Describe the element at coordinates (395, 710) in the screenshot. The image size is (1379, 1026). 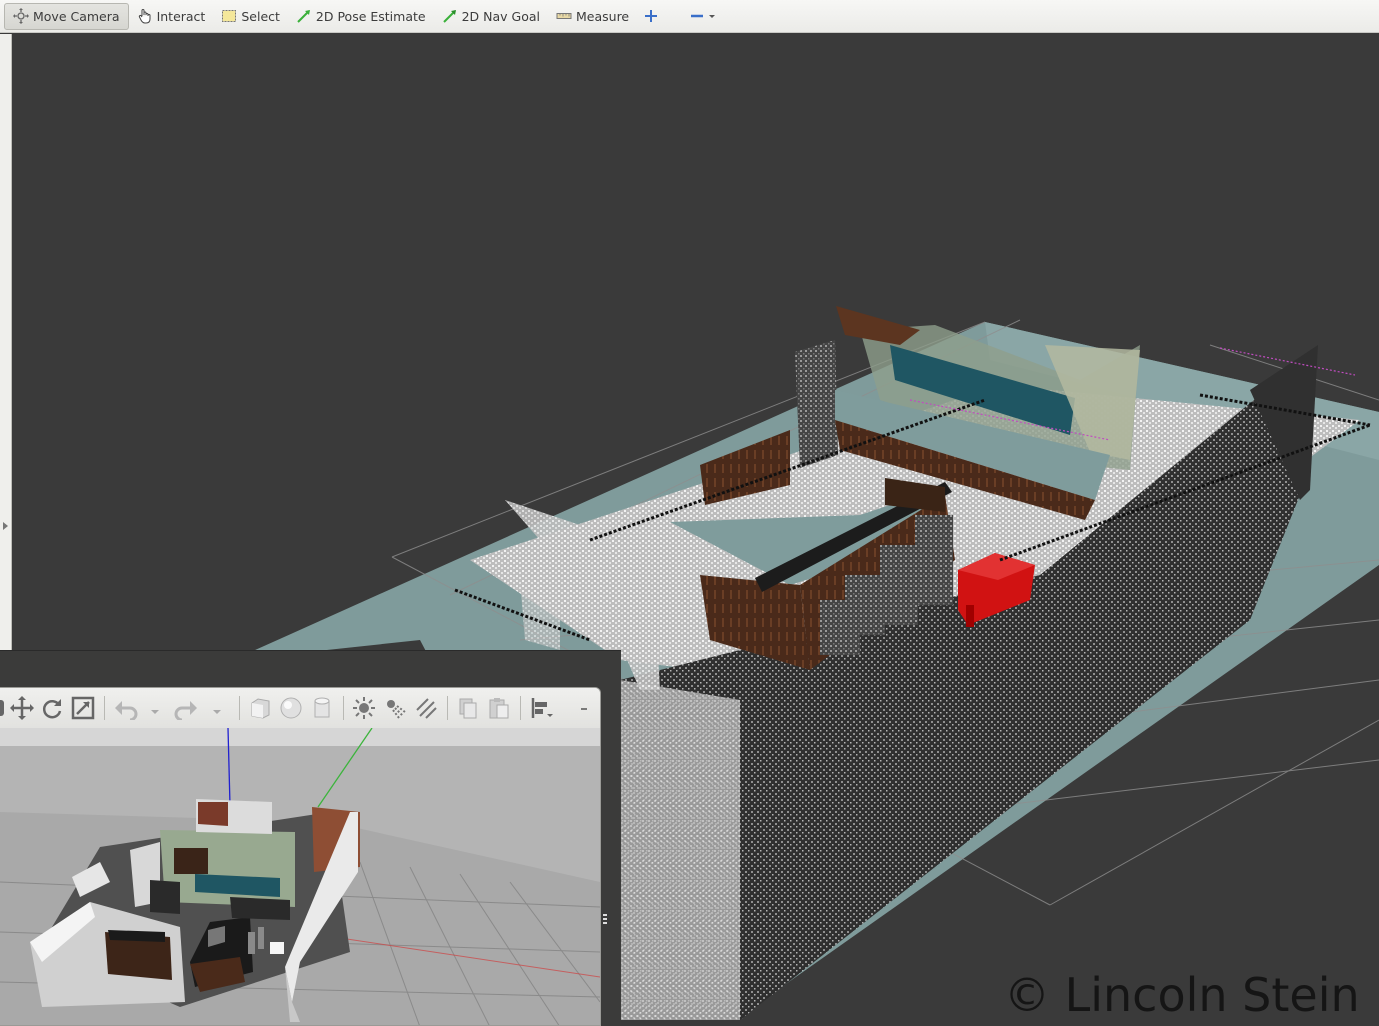
I see `spot-light-icon` at that location.